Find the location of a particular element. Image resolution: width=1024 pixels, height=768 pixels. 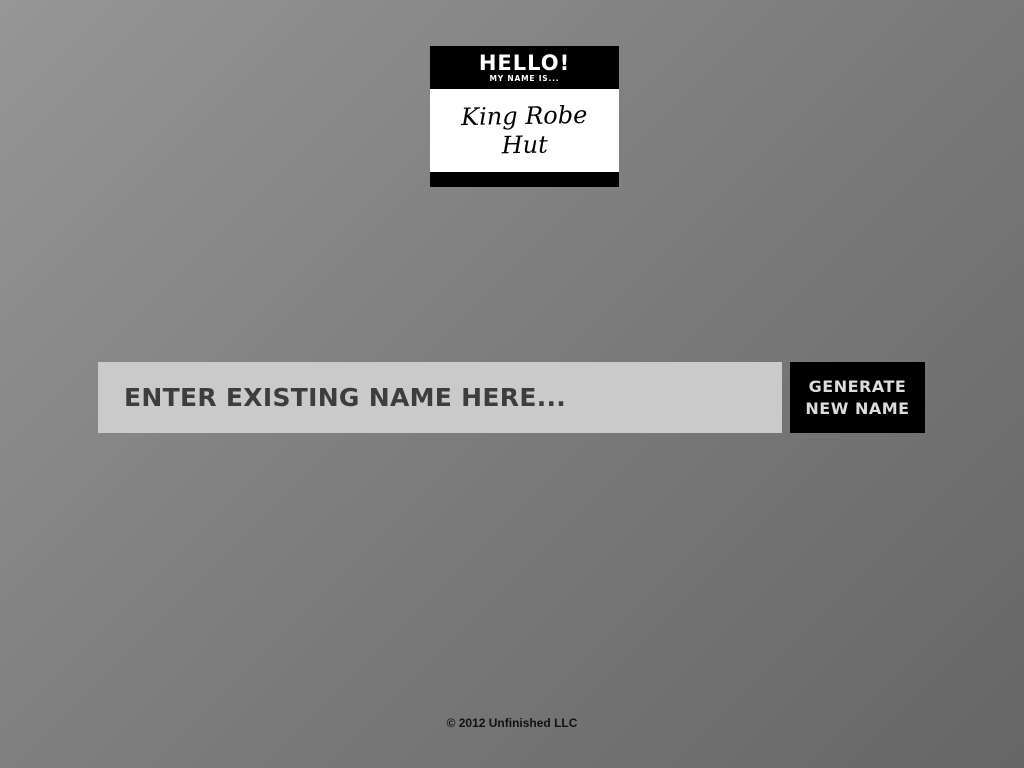

generated-name: King Robe Hut is located at coordinates (524, 129).